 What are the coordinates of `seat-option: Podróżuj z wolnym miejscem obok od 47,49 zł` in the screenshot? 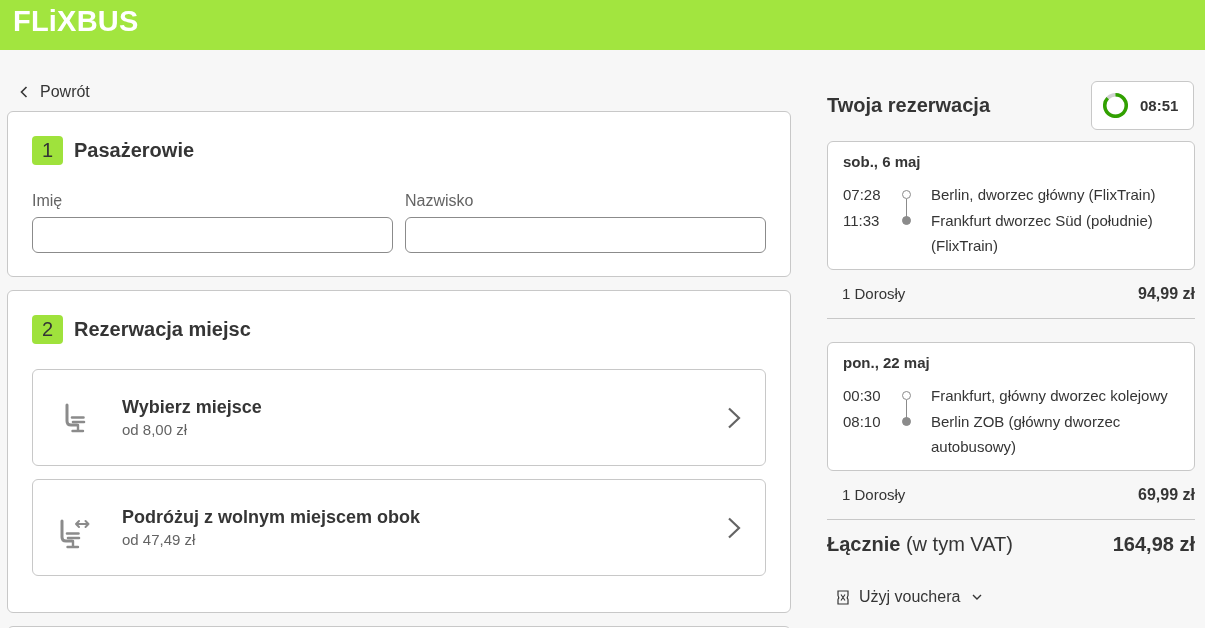 It's located at (399, 527).